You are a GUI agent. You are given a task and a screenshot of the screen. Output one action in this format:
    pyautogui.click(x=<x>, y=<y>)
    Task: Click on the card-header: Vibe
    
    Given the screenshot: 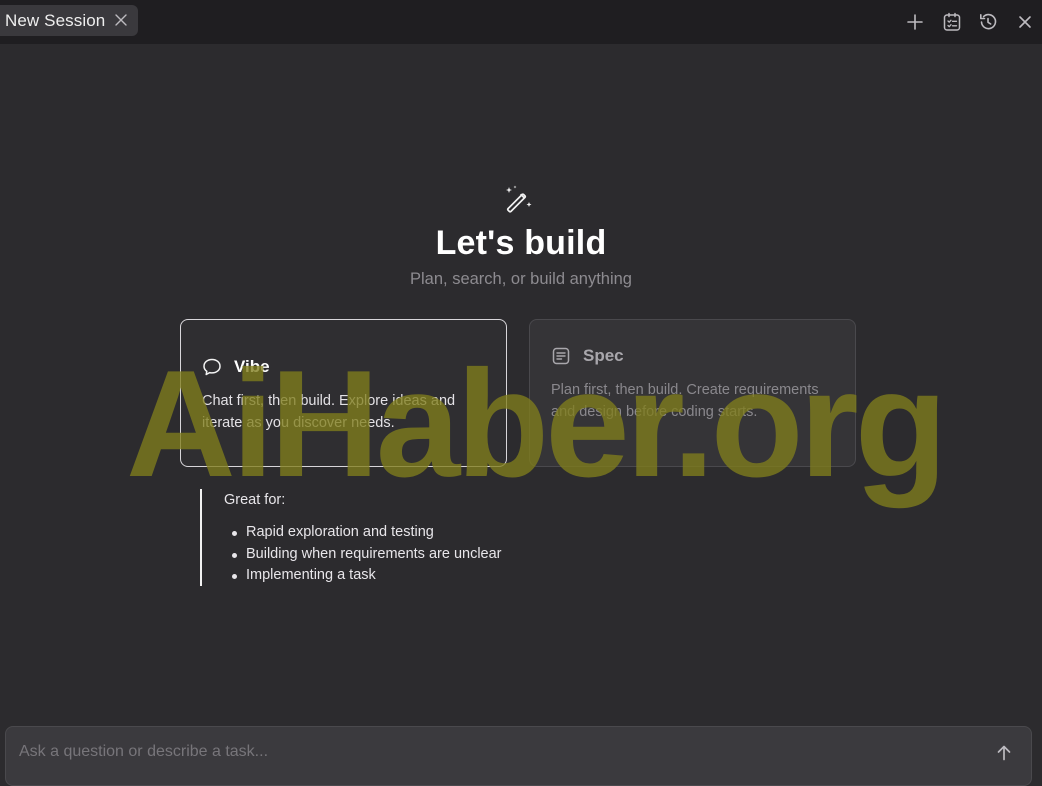 What is the action you would take?
    pyautogui.click(x=236, y=367)
    